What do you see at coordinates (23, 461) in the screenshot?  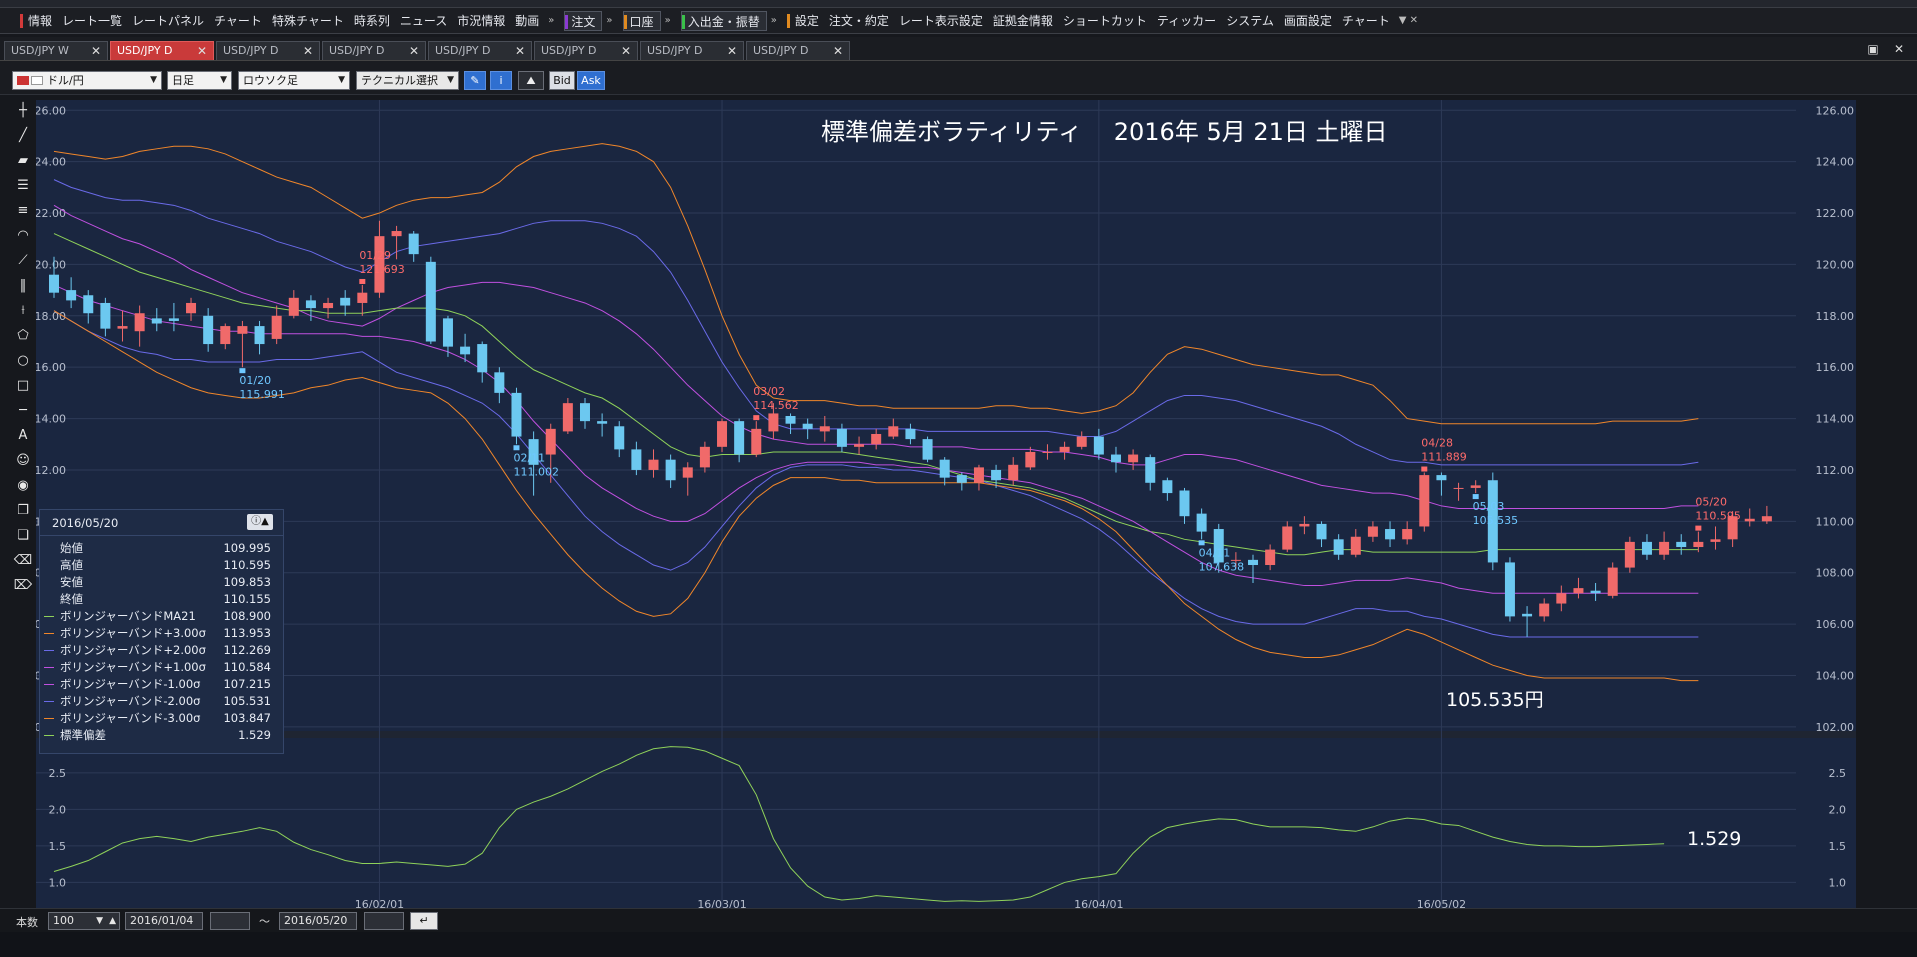 I see `smile-icon: ☺` at bounding box center [23, 461].